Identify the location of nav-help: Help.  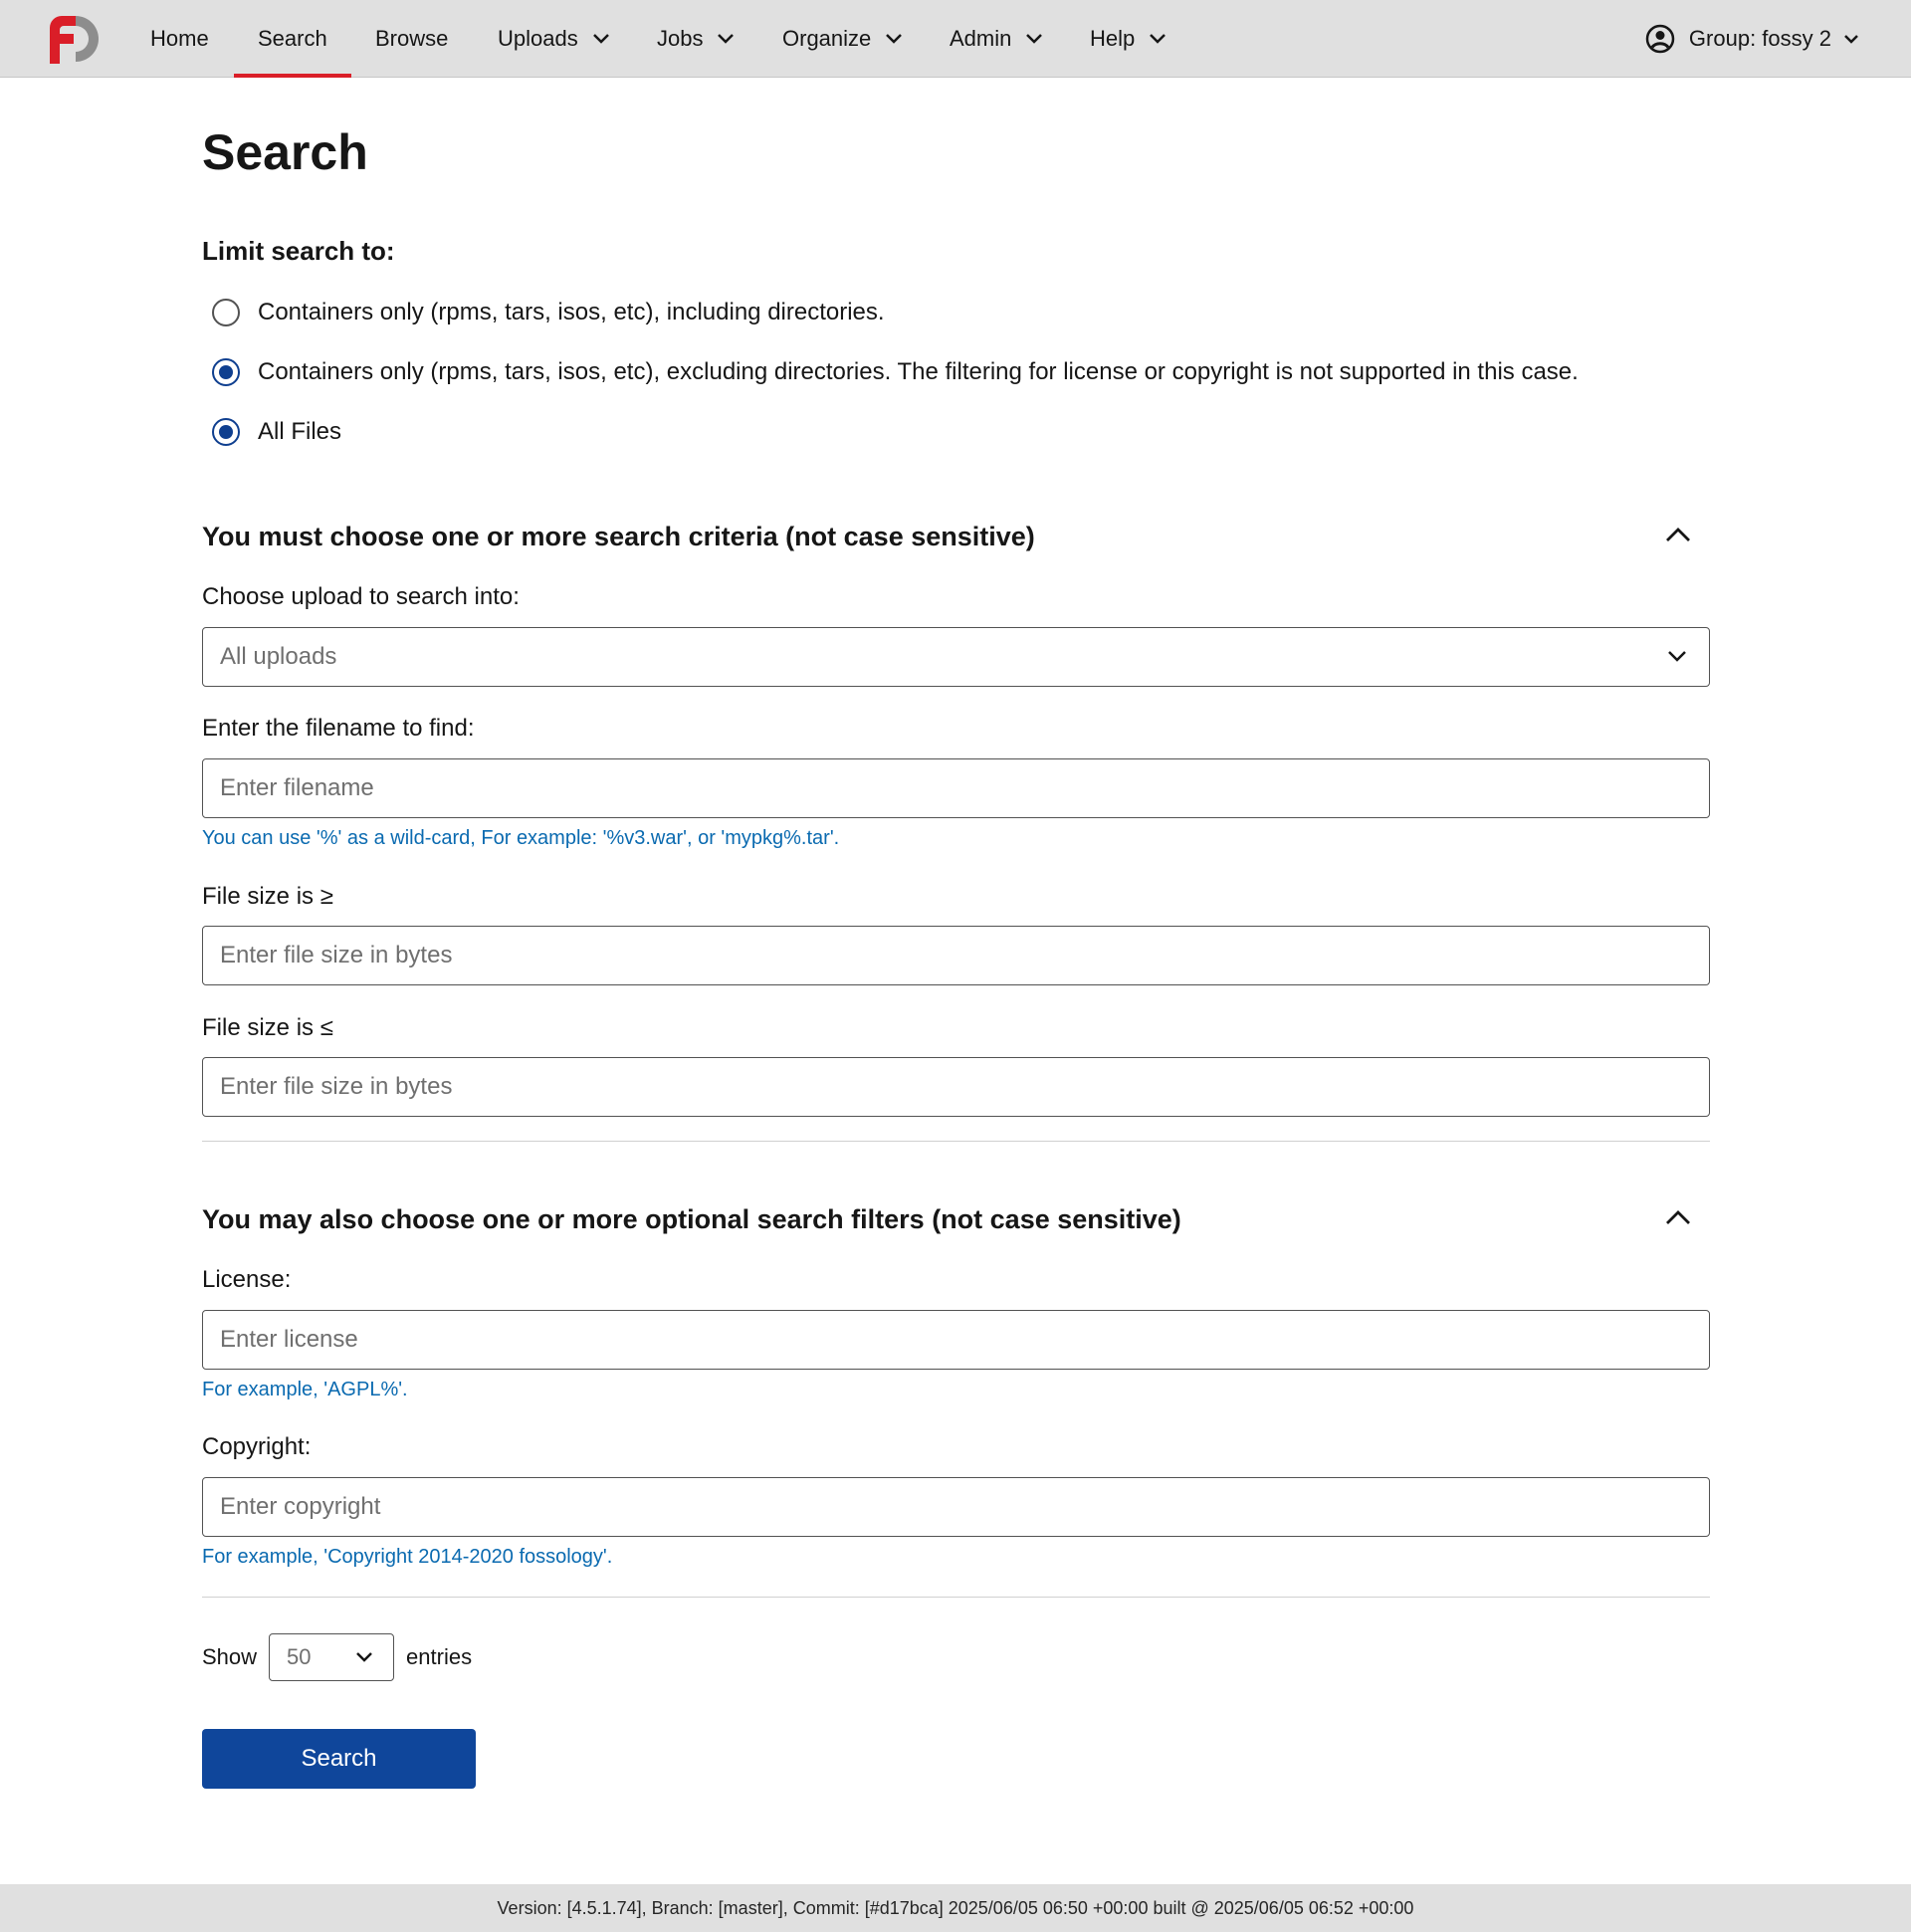
(1128, 39).